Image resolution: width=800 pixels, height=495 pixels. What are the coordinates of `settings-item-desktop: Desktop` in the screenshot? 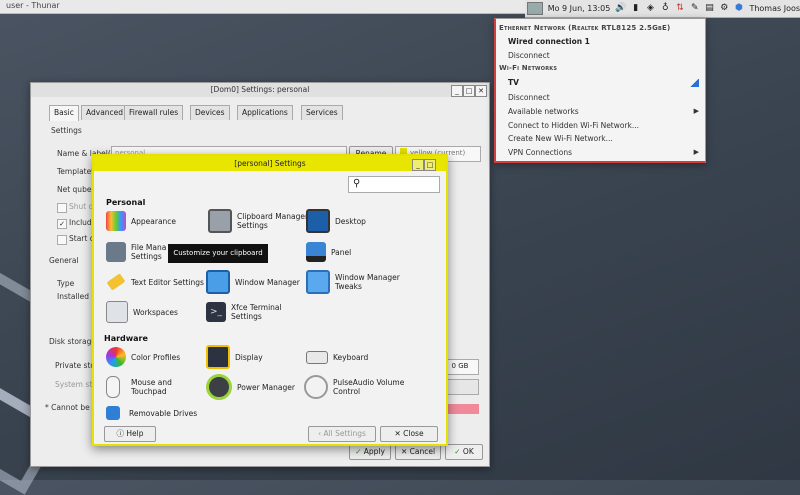 It's located at (336, 221).